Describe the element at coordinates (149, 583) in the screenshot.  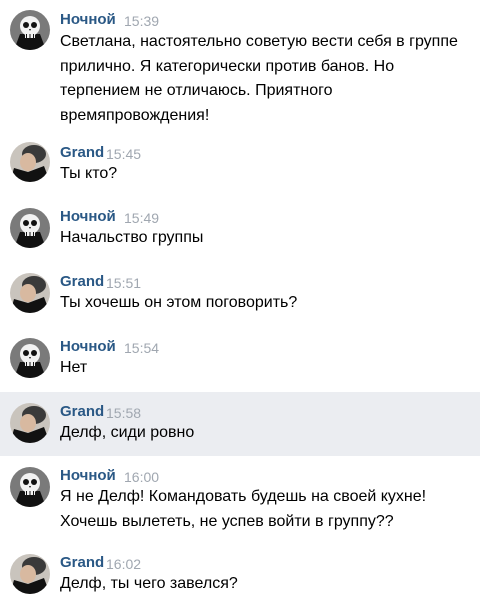
I see `message-text: Делф, ты чего завелся?` at that location.